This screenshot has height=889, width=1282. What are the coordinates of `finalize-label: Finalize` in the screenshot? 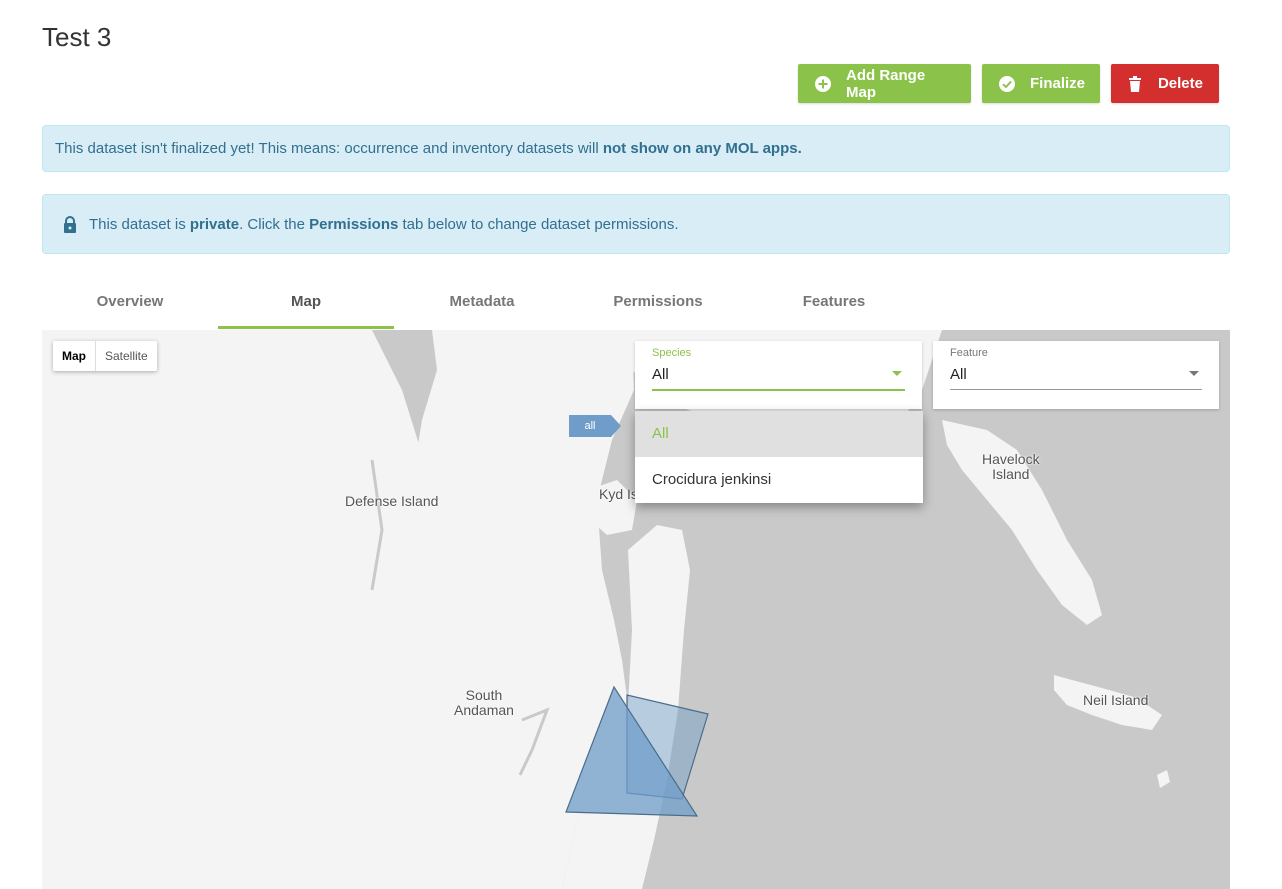 It's located at (1058, 83).